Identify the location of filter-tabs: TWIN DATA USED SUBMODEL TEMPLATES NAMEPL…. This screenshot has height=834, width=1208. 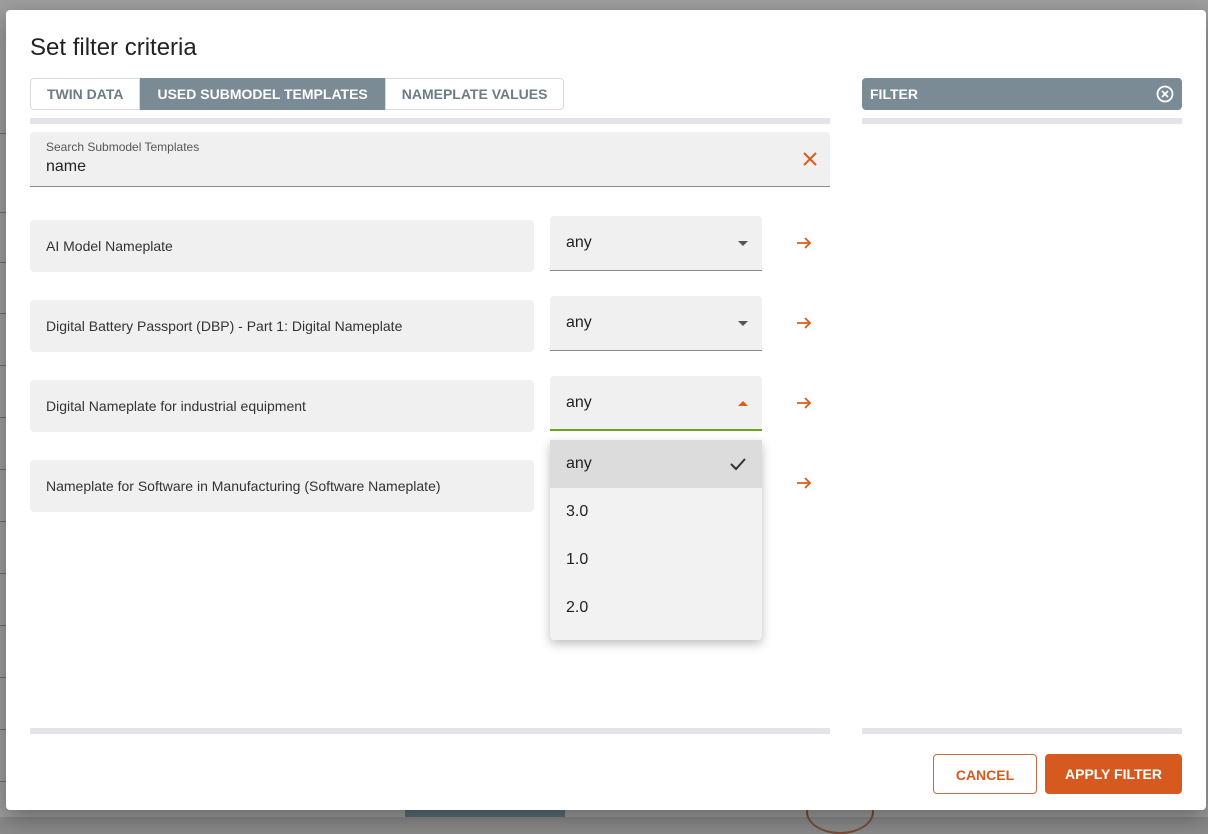
(297, 94).